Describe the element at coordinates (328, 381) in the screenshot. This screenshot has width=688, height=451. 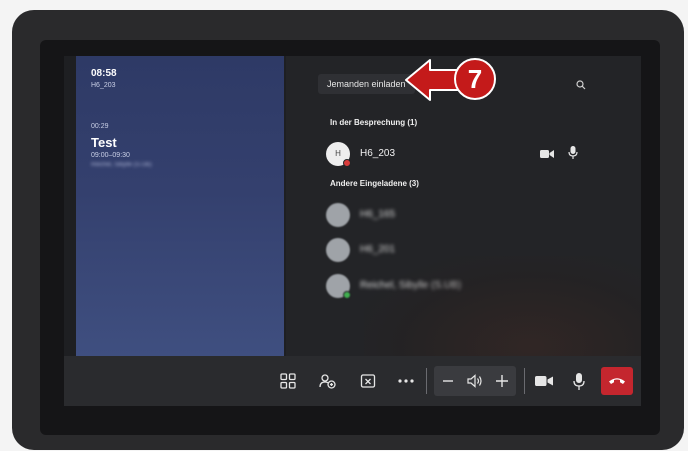
I see `share-icon` at that location.